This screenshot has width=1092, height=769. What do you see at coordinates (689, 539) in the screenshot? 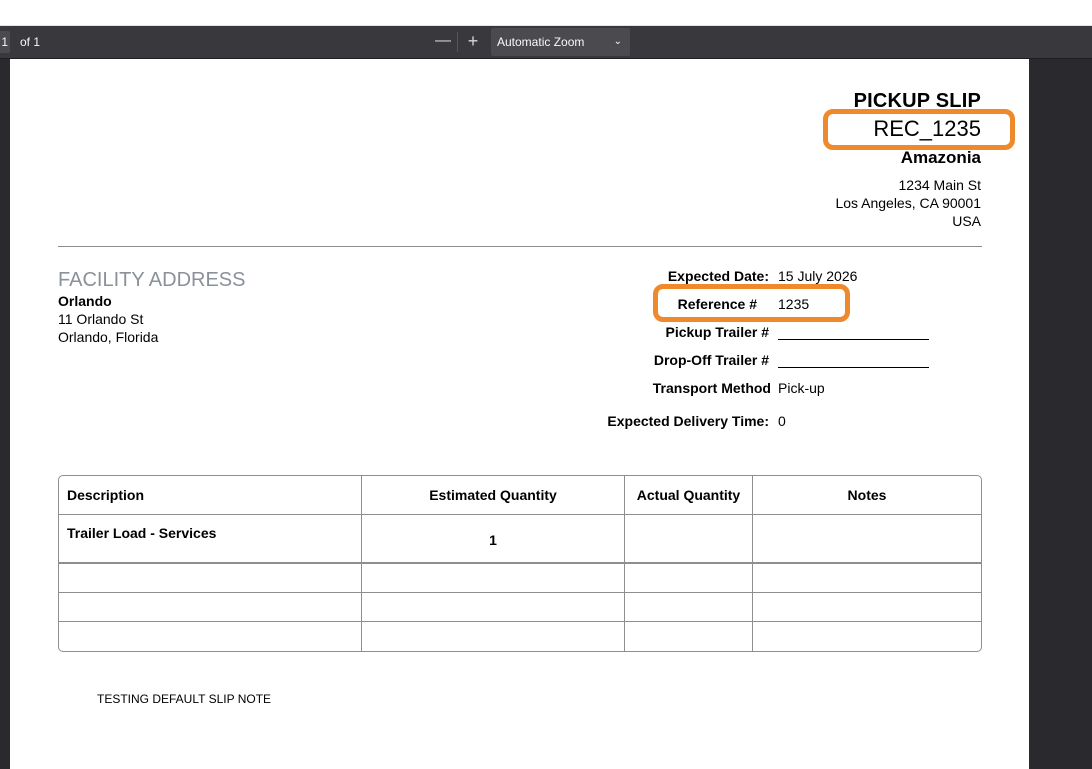
I see `table-cell-actual-quantity` at bounding box center [689, 539].